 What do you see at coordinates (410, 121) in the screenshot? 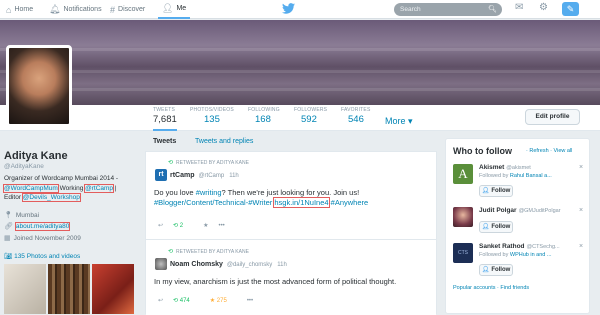
I see `caret-down-icon: ▾` at bounding box center [410, 121].